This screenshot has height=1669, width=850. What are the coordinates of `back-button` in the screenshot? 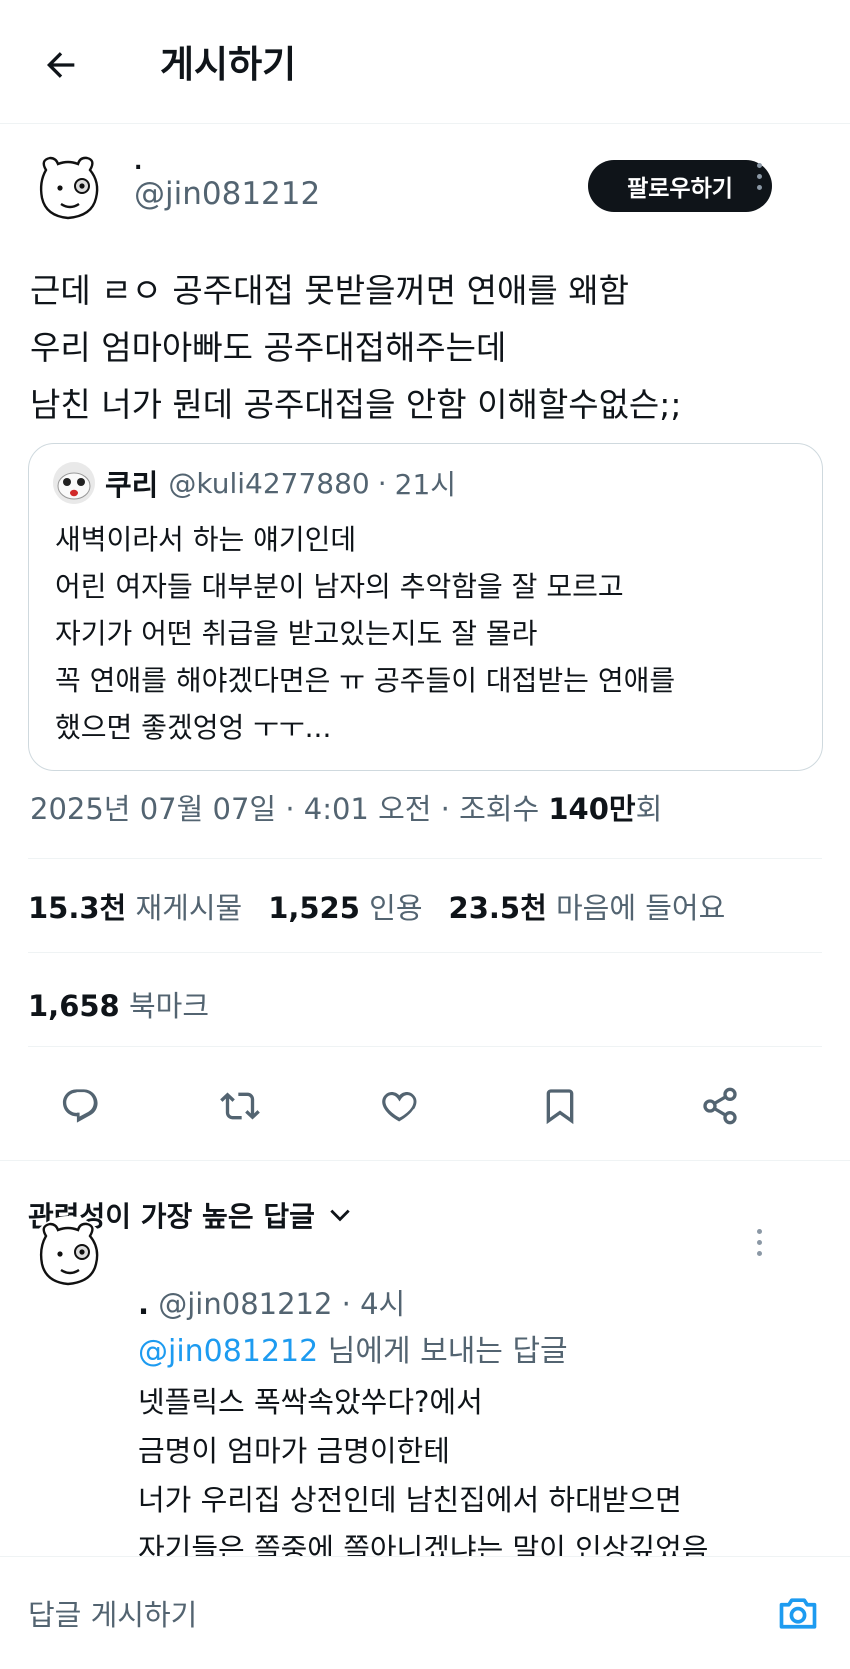 It's located at (61, 65).